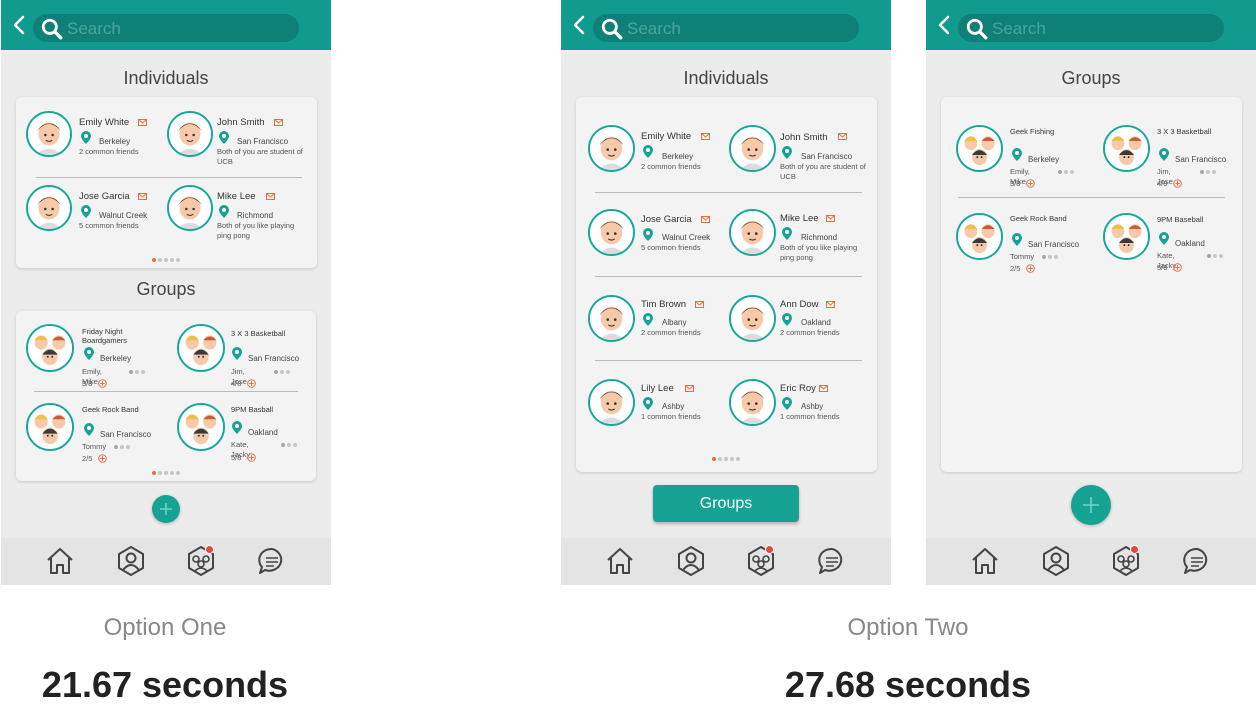  What do you see at coordinates (116, 358) in the screenshot?
I see `group-location: Berkeley` at bounding box center [116, 358].